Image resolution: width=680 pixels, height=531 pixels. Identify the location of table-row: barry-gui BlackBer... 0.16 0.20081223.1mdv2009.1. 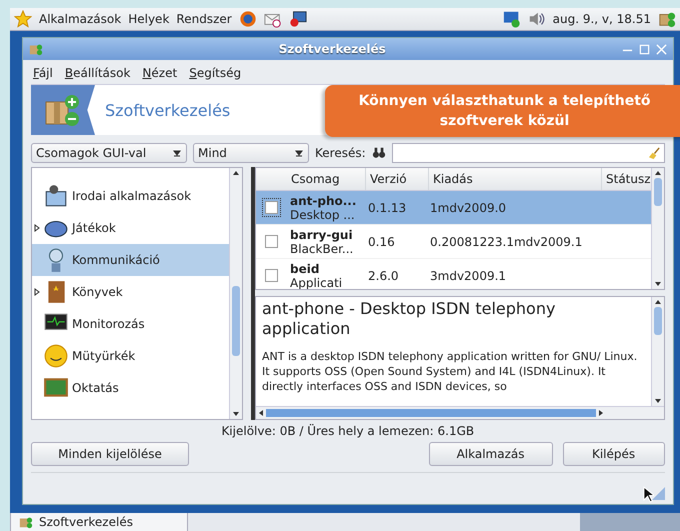
(453, 242).